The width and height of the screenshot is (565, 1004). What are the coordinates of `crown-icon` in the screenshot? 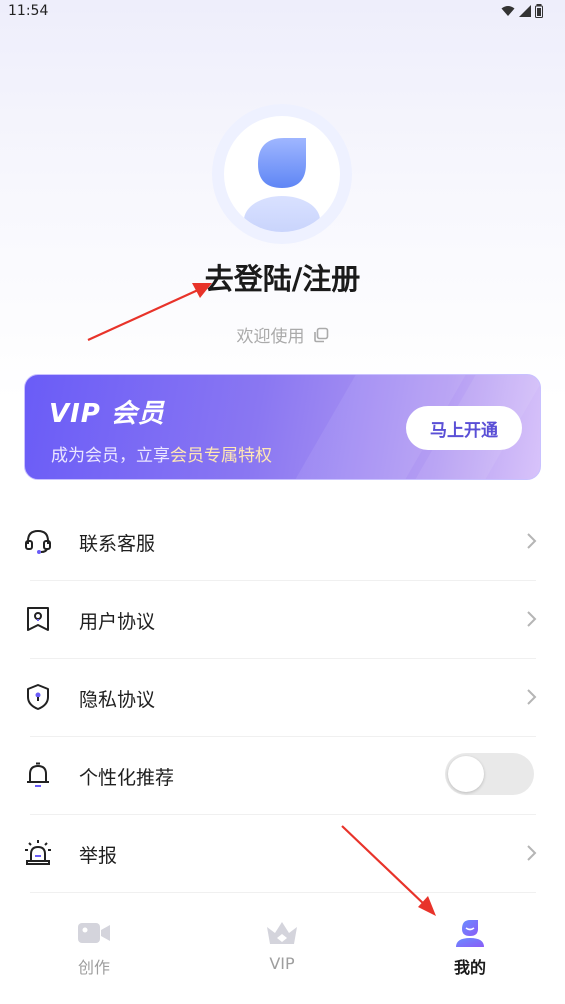 It's located at (282, 933).